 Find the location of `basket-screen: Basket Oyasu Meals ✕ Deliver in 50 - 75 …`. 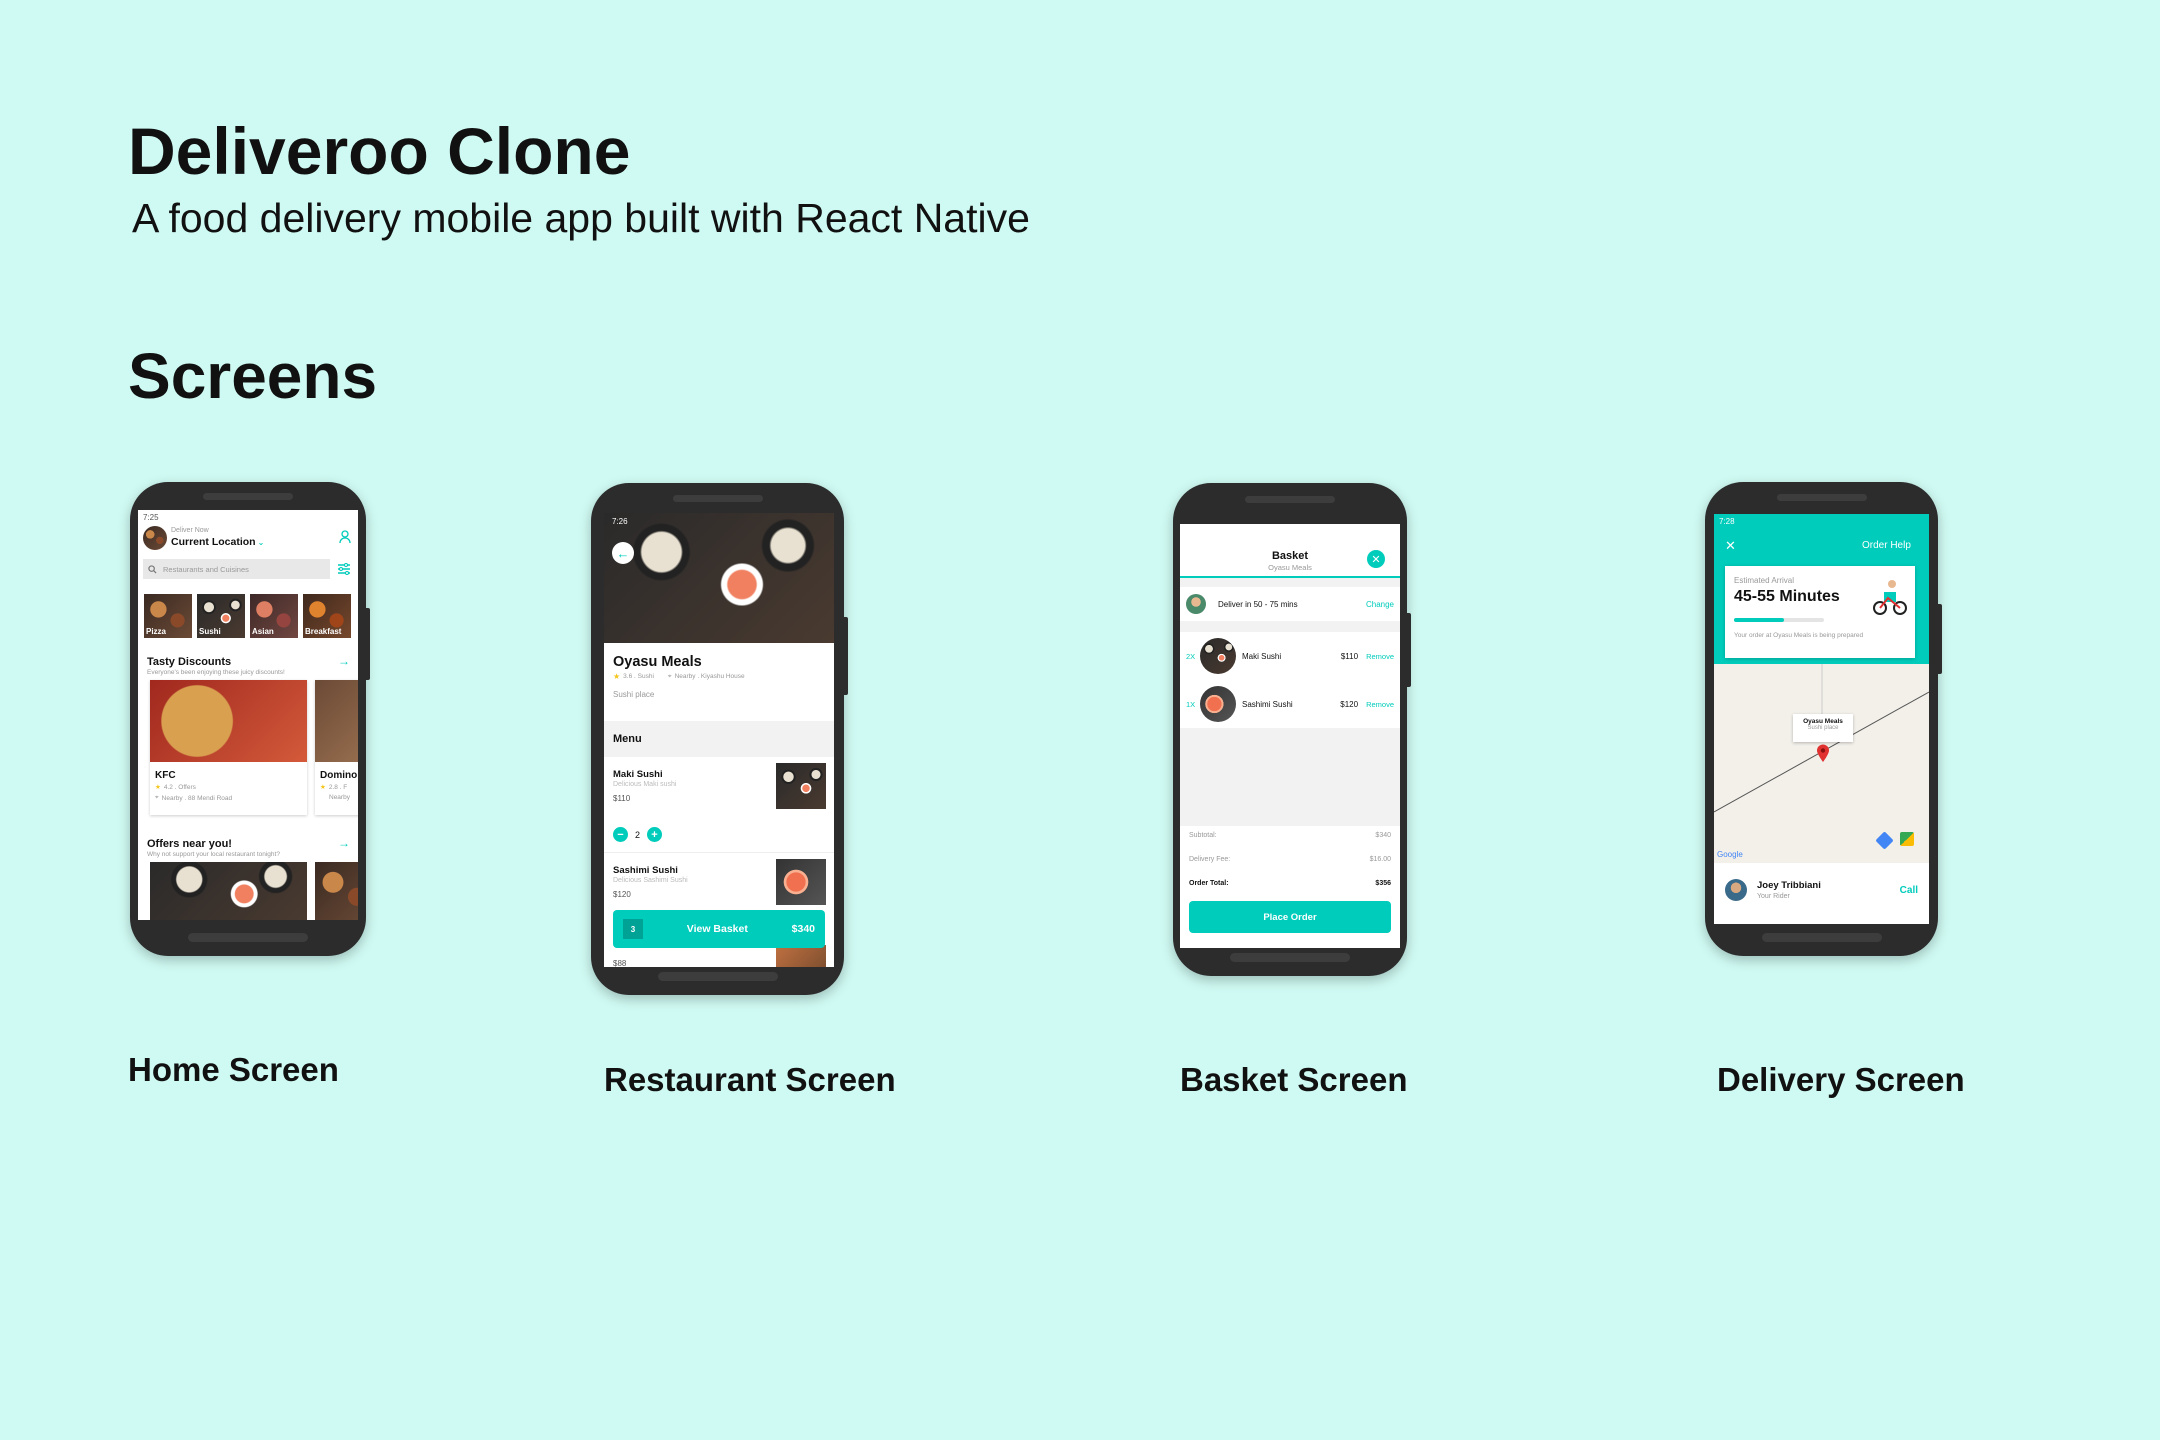

basket-screen: Basket Oyasu Meals ✕ Deliver in 50 - 75 … is located at coordinates (1290, 736).